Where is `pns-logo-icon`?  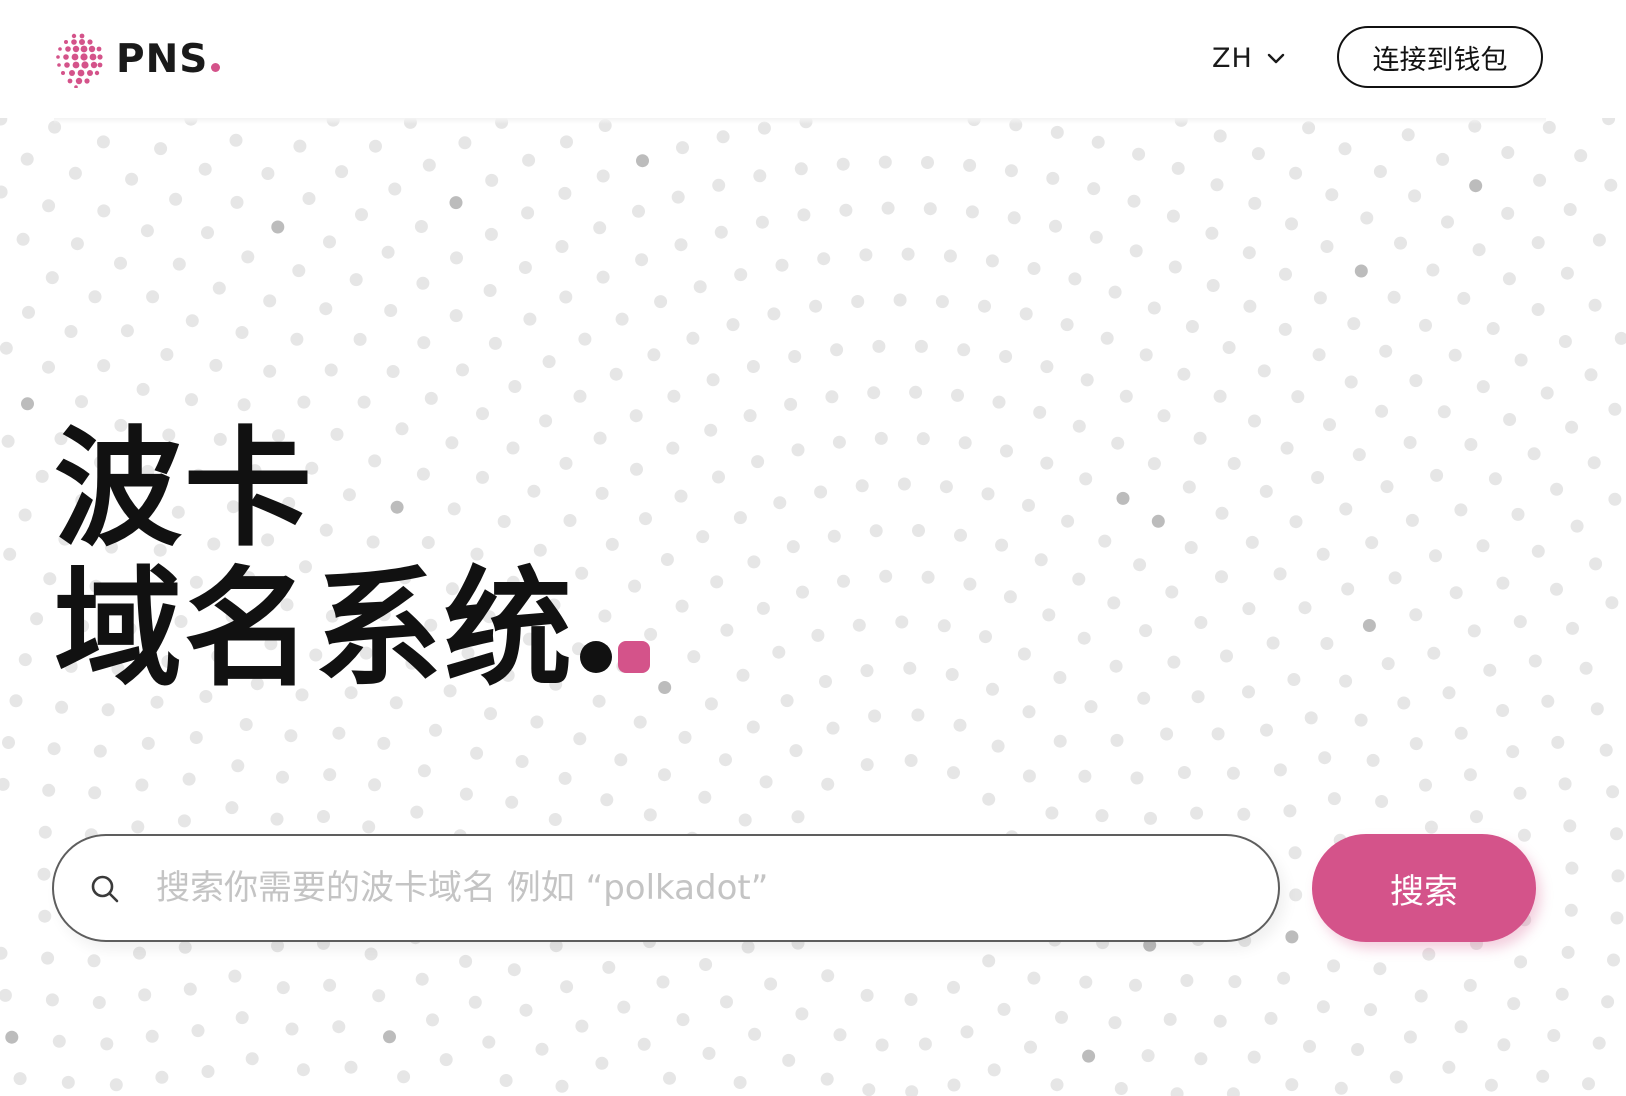 pns-logo-icon is located at coordinates (79, 60).